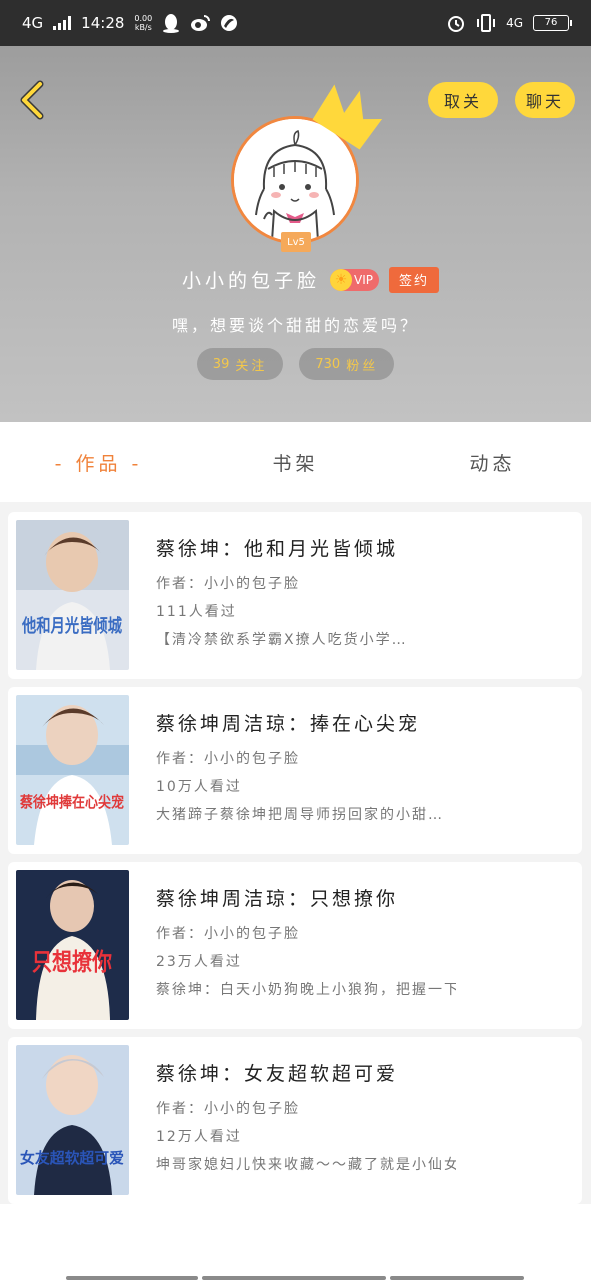  I want to click on alarm-icon, so click(456, 24).